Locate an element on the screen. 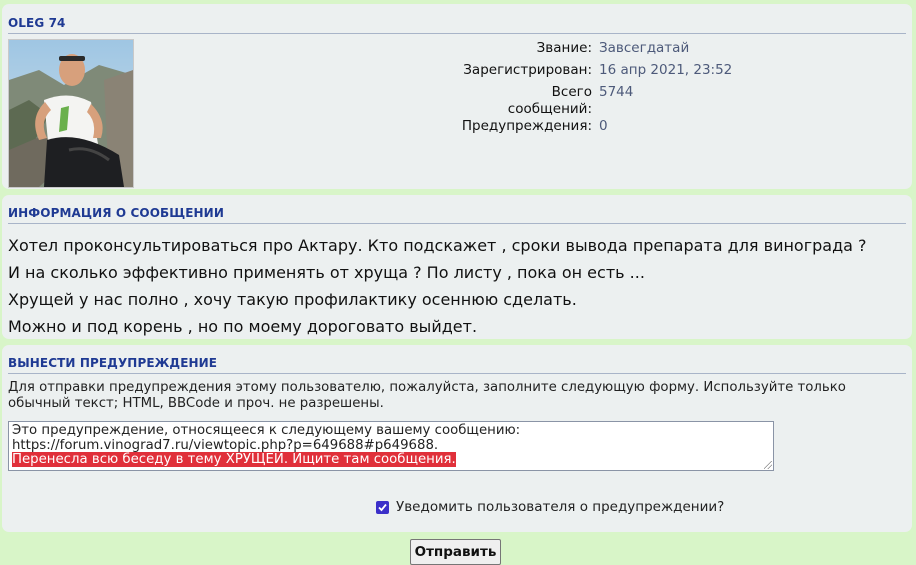 The height and width of the screenshot is (565, 916). rank-value: Завсегдатай is located at coordinates (644, 48).